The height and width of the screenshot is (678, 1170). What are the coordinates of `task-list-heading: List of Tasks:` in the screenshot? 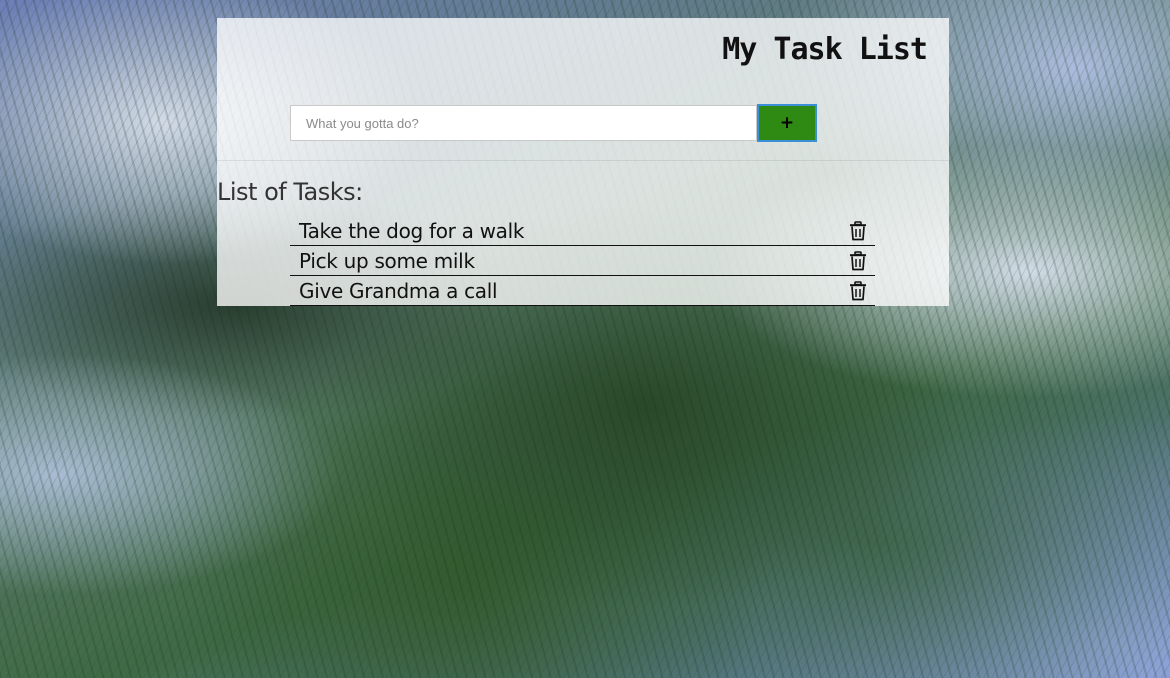 It's located at (290, 192).